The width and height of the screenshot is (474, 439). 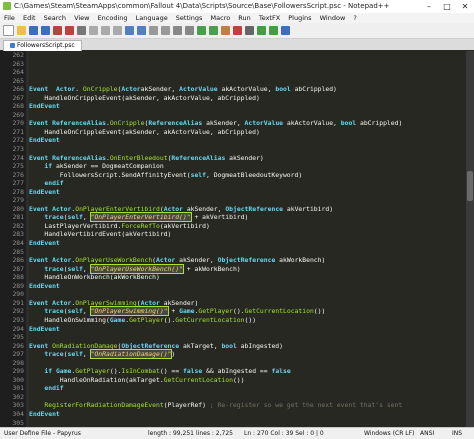 What do you see at coordinates (333, 18) in the screenshot?
I see `menu-window: Window` at bounding box center [333, 18].